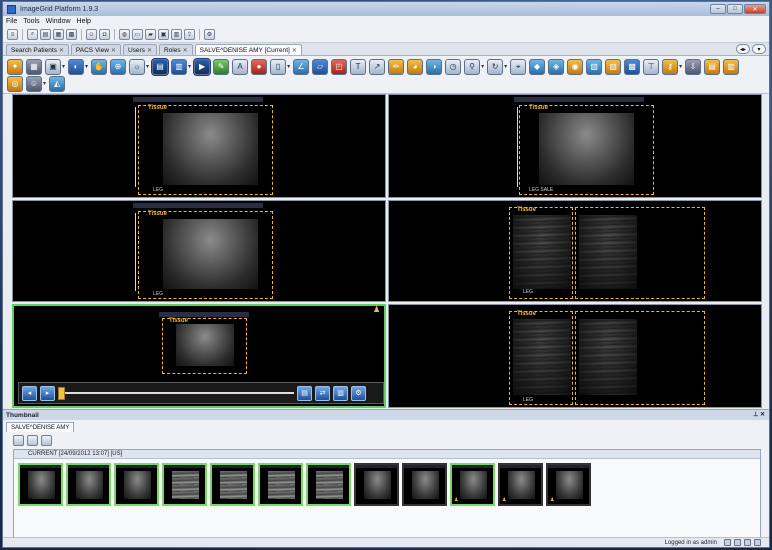 The width and height of the screenshot is (772, 550). What do you see at coordinates (160, 66) in the screenshot?
I see `stack-icon: ▤` at bounding box center [160, 66].